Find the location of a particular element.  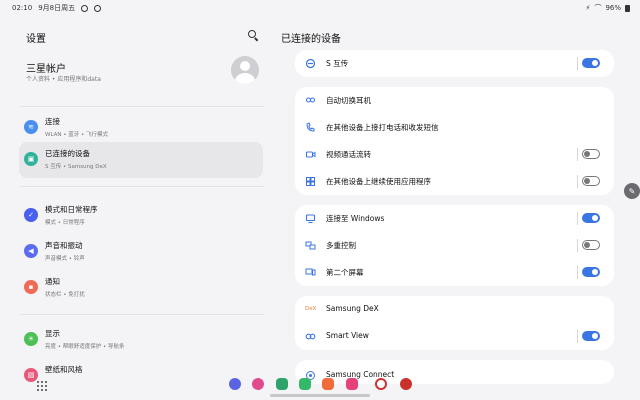

dex-icon: DeX is located at coordinates (311, 309).